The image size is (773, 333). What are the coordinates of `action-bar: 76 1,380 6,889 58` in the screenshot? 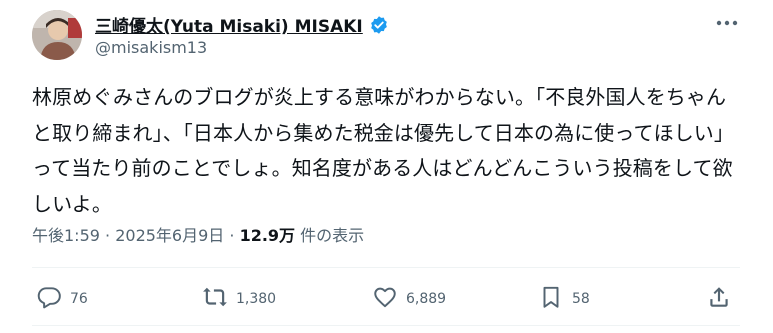 It's located at (386, 299).